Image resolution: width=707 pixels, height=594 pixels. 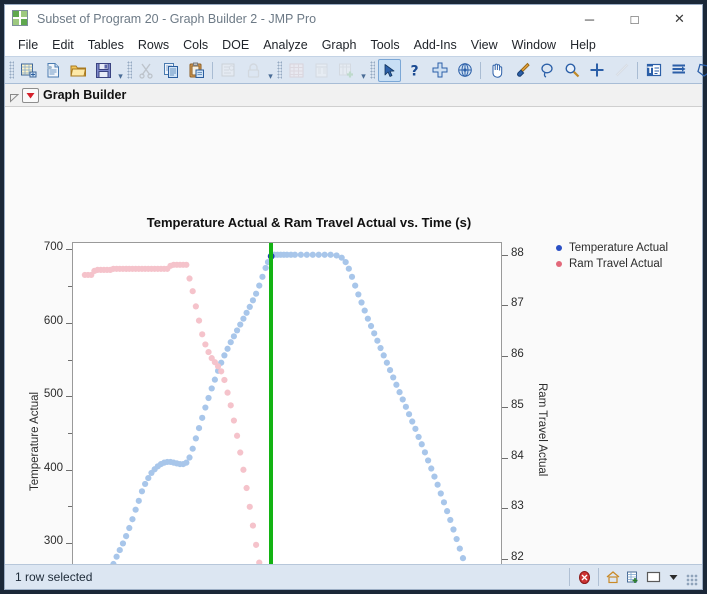 I want to click on close-button: ✕, so click(x=679, y=19).